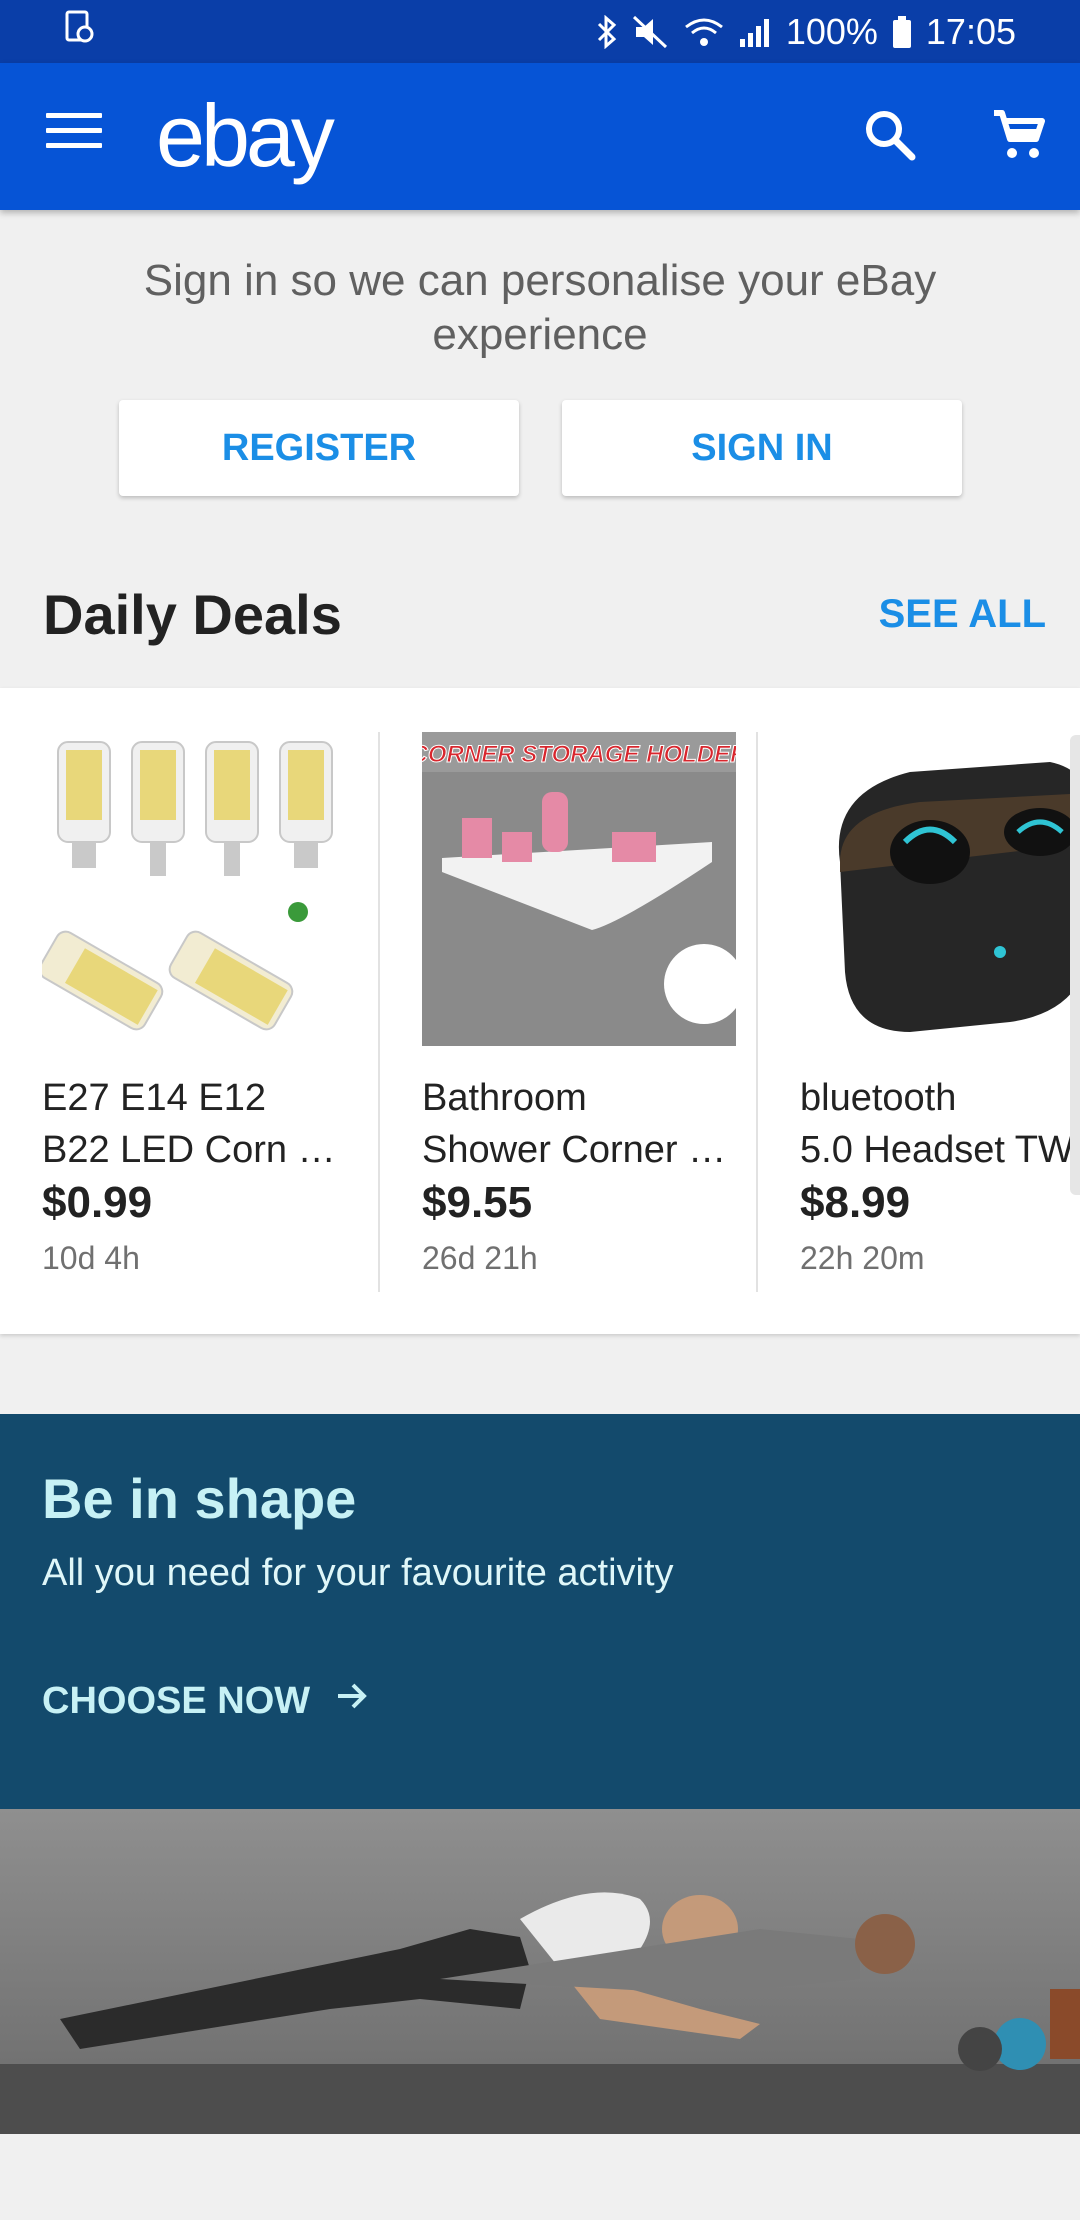 The width and height of the screenshot is (1080, 2220). Describe the element at coordinates (540, 136) in the screenshot. I see `app-bar: ebay` at that location.